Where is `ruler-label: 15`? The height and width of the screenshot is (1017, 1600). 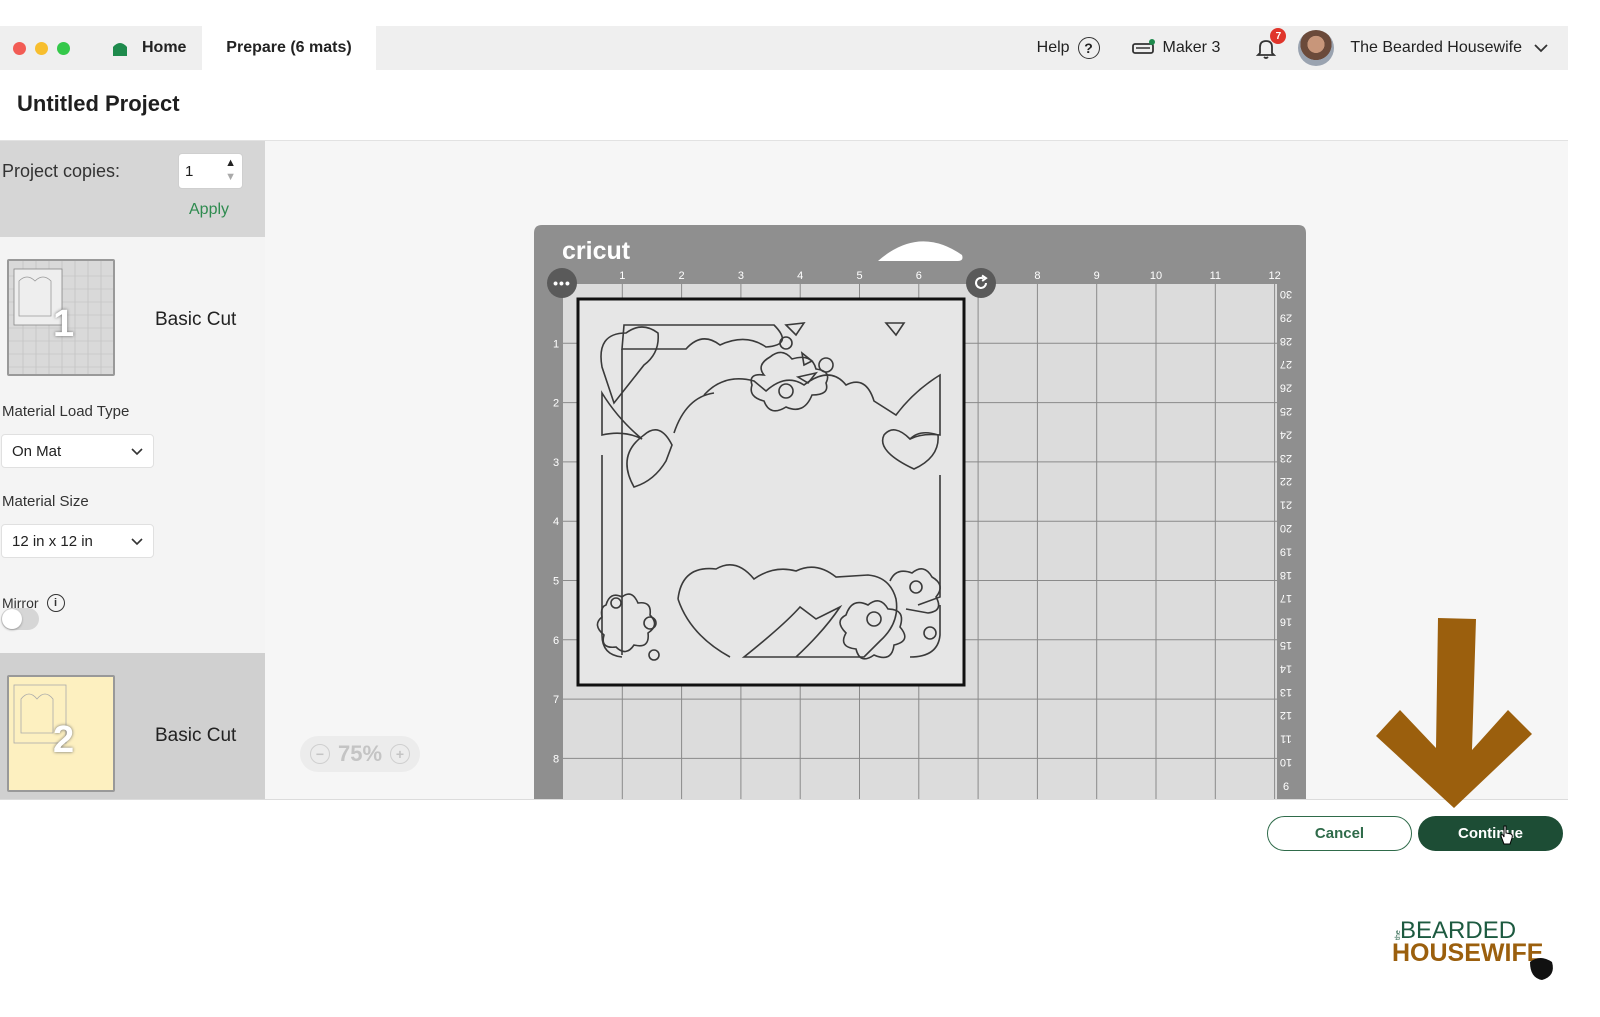 ruler-label: 15 is located at coordinates (1286, 645).